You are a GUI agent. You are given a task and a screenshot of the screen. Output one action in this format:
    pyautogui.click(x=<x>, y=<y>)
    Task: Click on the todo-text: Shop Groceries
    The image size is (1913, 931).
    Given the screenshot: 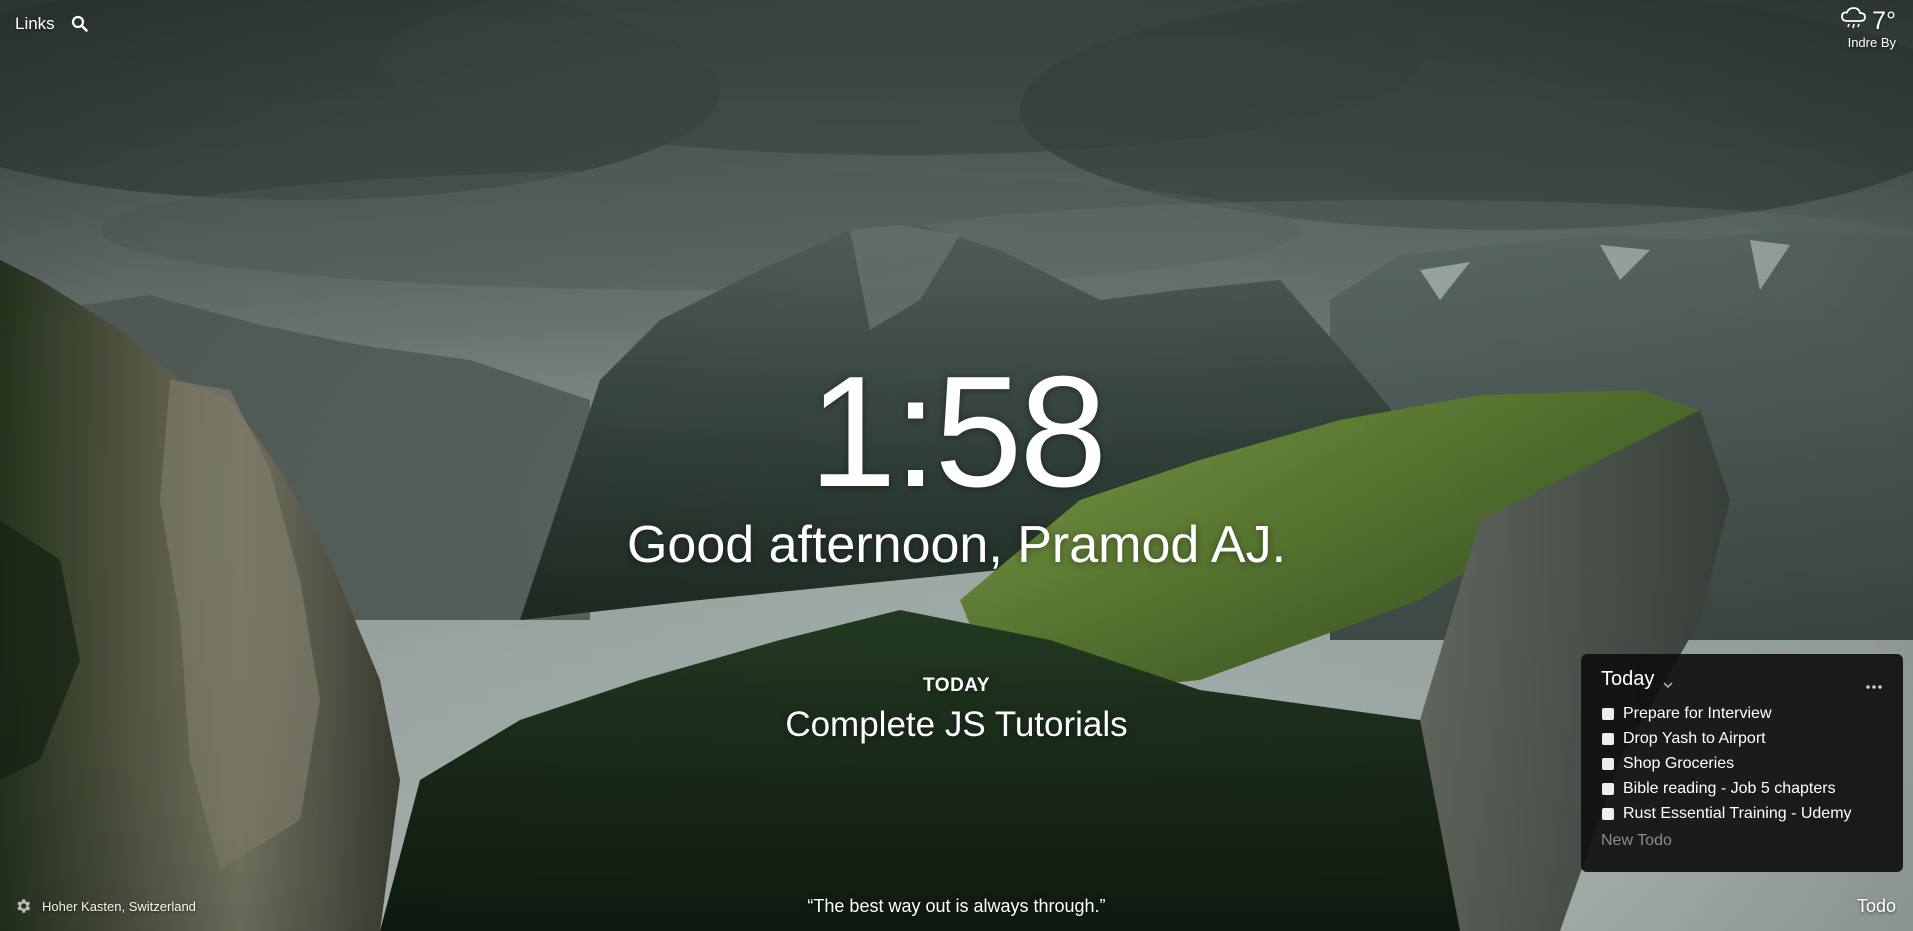 What is the action you would take?
    pyautogui.click(x=1678, y=764)
    